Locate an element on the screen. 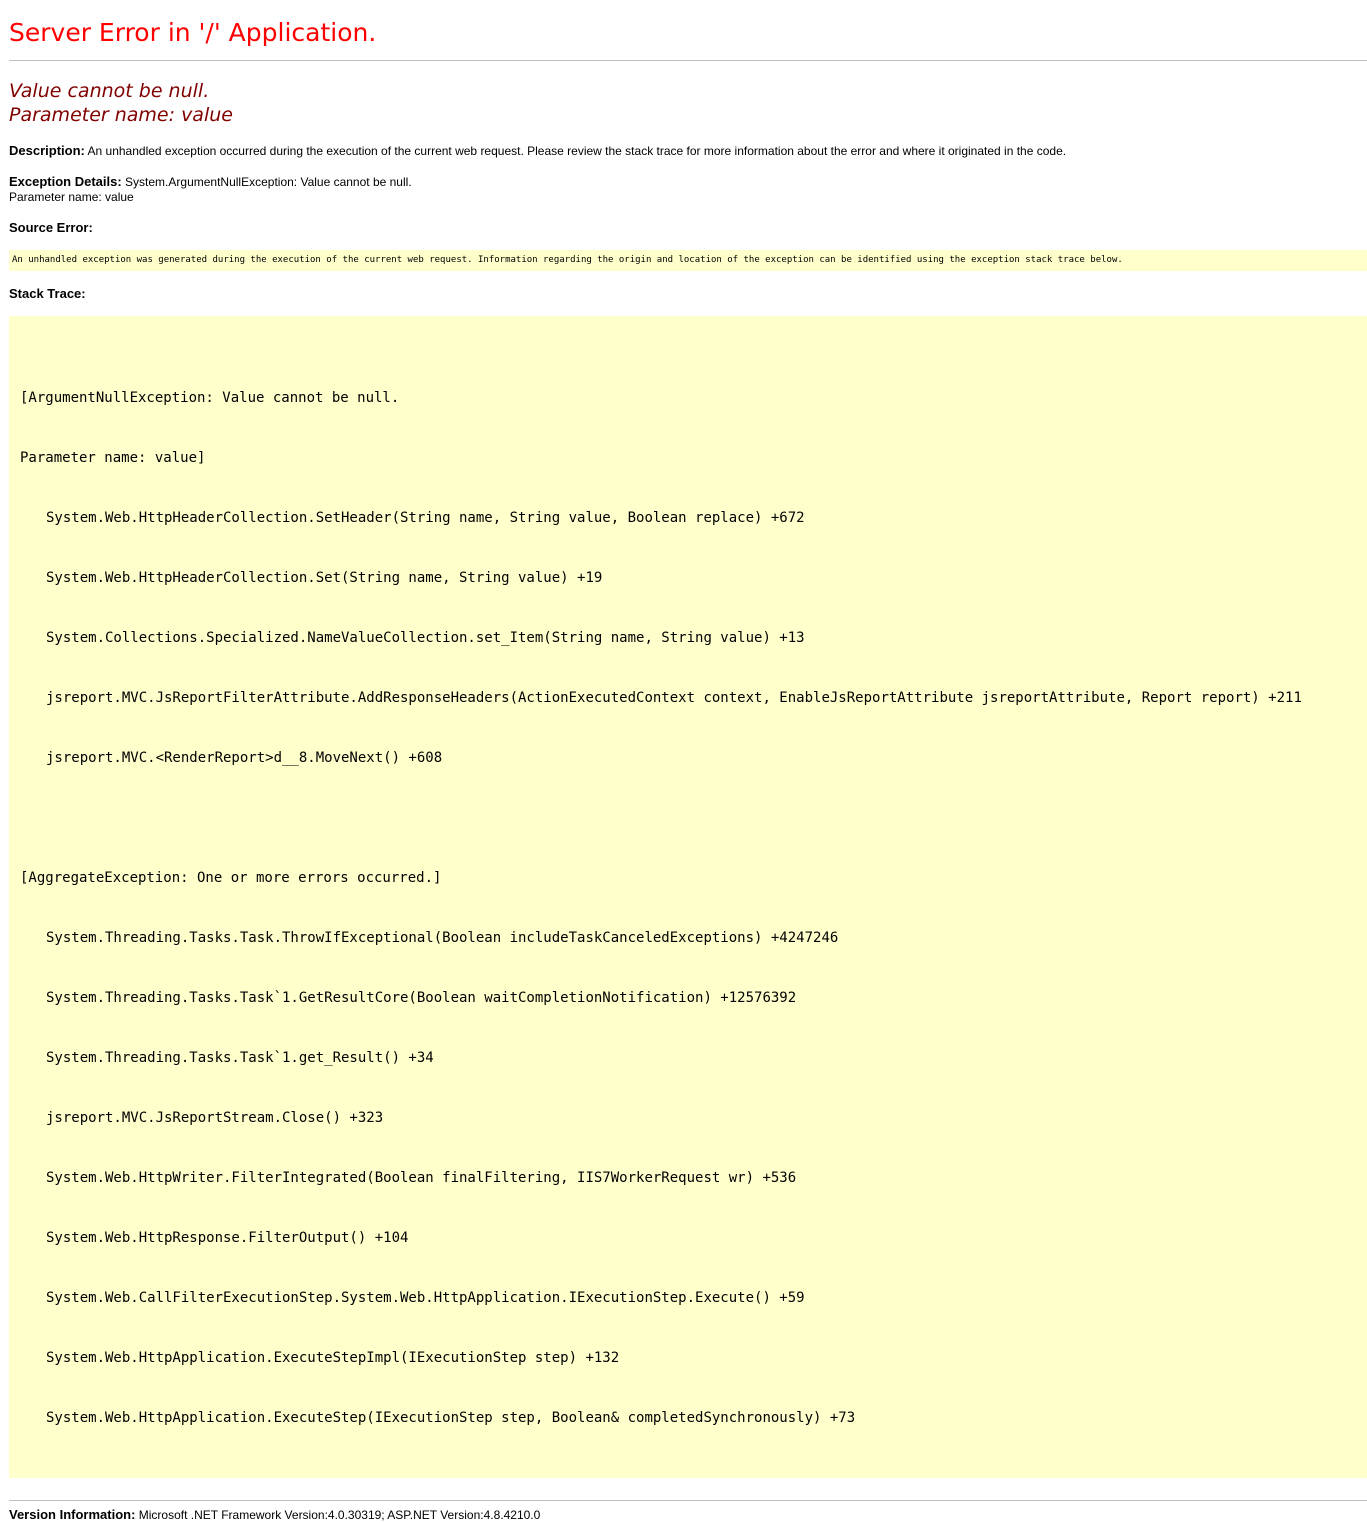  source-error-heading: Source Error: is located at coordinates (688, 228).